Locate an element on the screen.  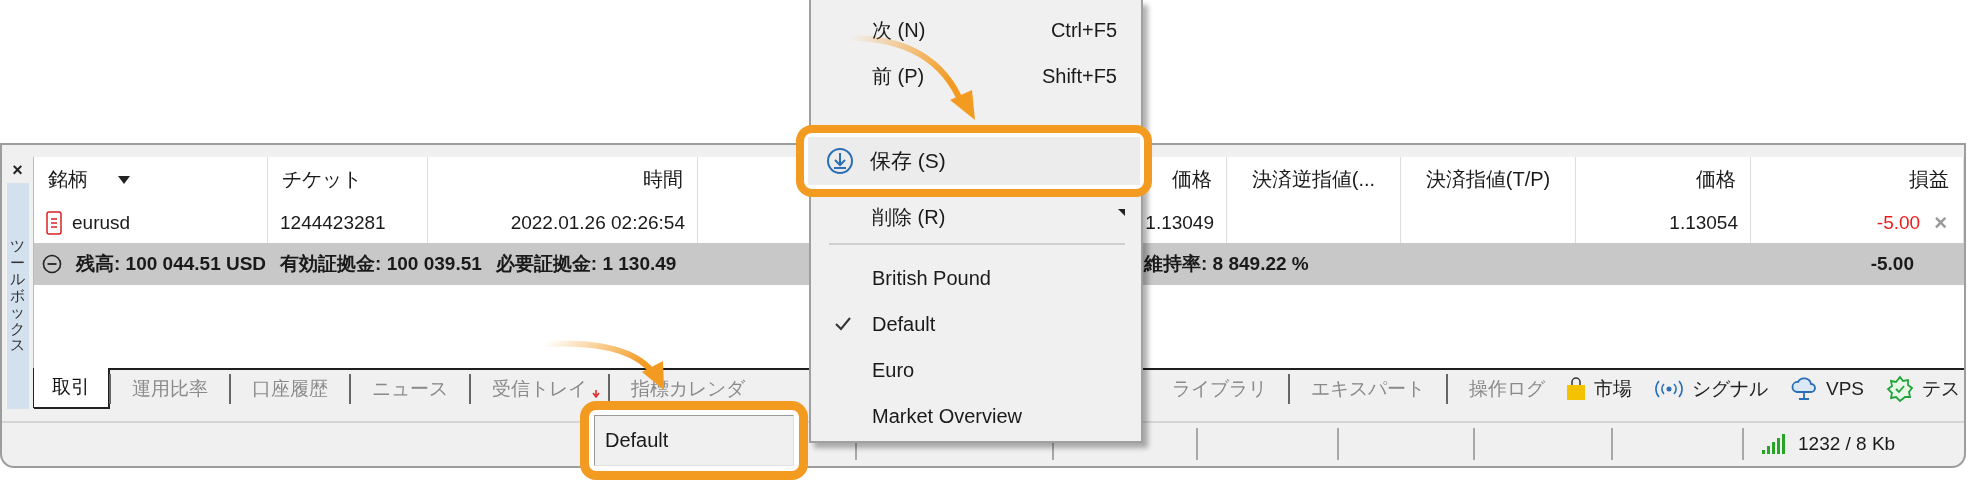
shopping-bag-icon is located at coordinates (1576, 388).